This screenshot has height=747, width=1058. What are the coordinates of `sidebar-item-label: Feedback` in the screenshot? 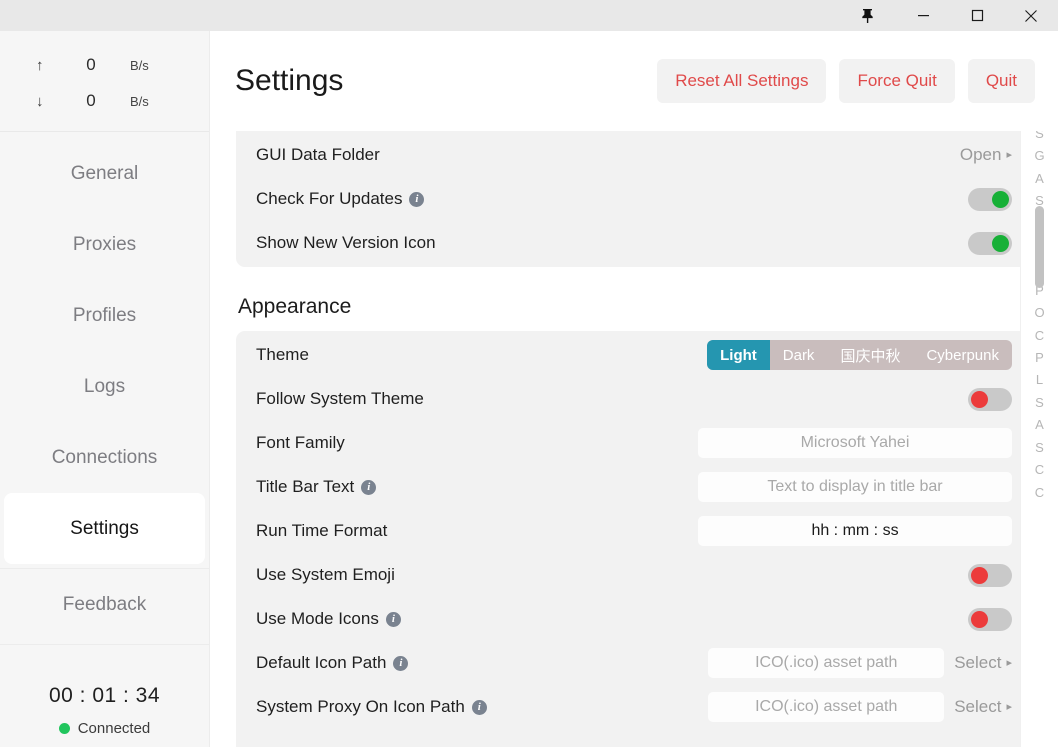 It's located at (104, 604).